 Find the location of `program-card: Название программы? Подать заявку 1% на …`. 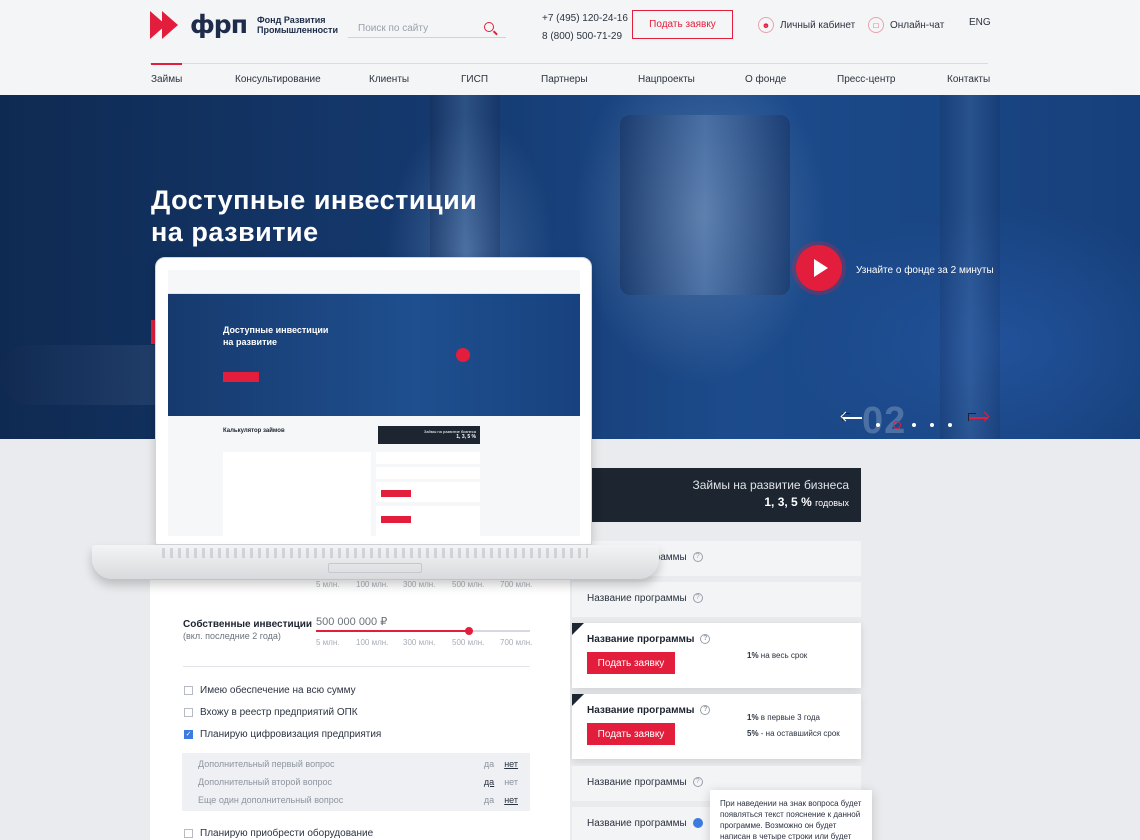

program-card: Название программы? Подать заявку 1% на … is located at coordinates (716, 655).